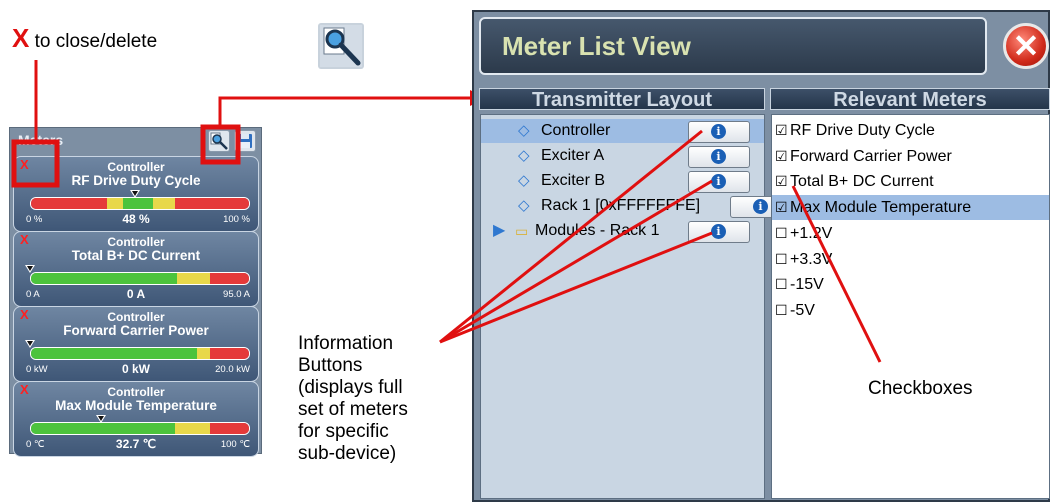  What do you see at coordinates (576, 130) in the screenshot?
I see `layout-item-label: Controller` at bounding box center [576, 130].